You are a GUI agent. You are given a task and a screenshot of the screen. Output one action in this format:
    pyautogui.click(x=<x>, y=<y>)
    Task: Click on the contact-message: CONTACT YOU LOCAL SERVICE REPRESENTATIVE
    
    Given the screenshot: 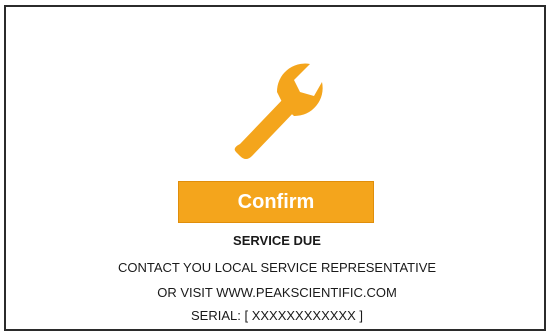 What is the action you would take?
    pyautogui.click(x=277, y=267)
    